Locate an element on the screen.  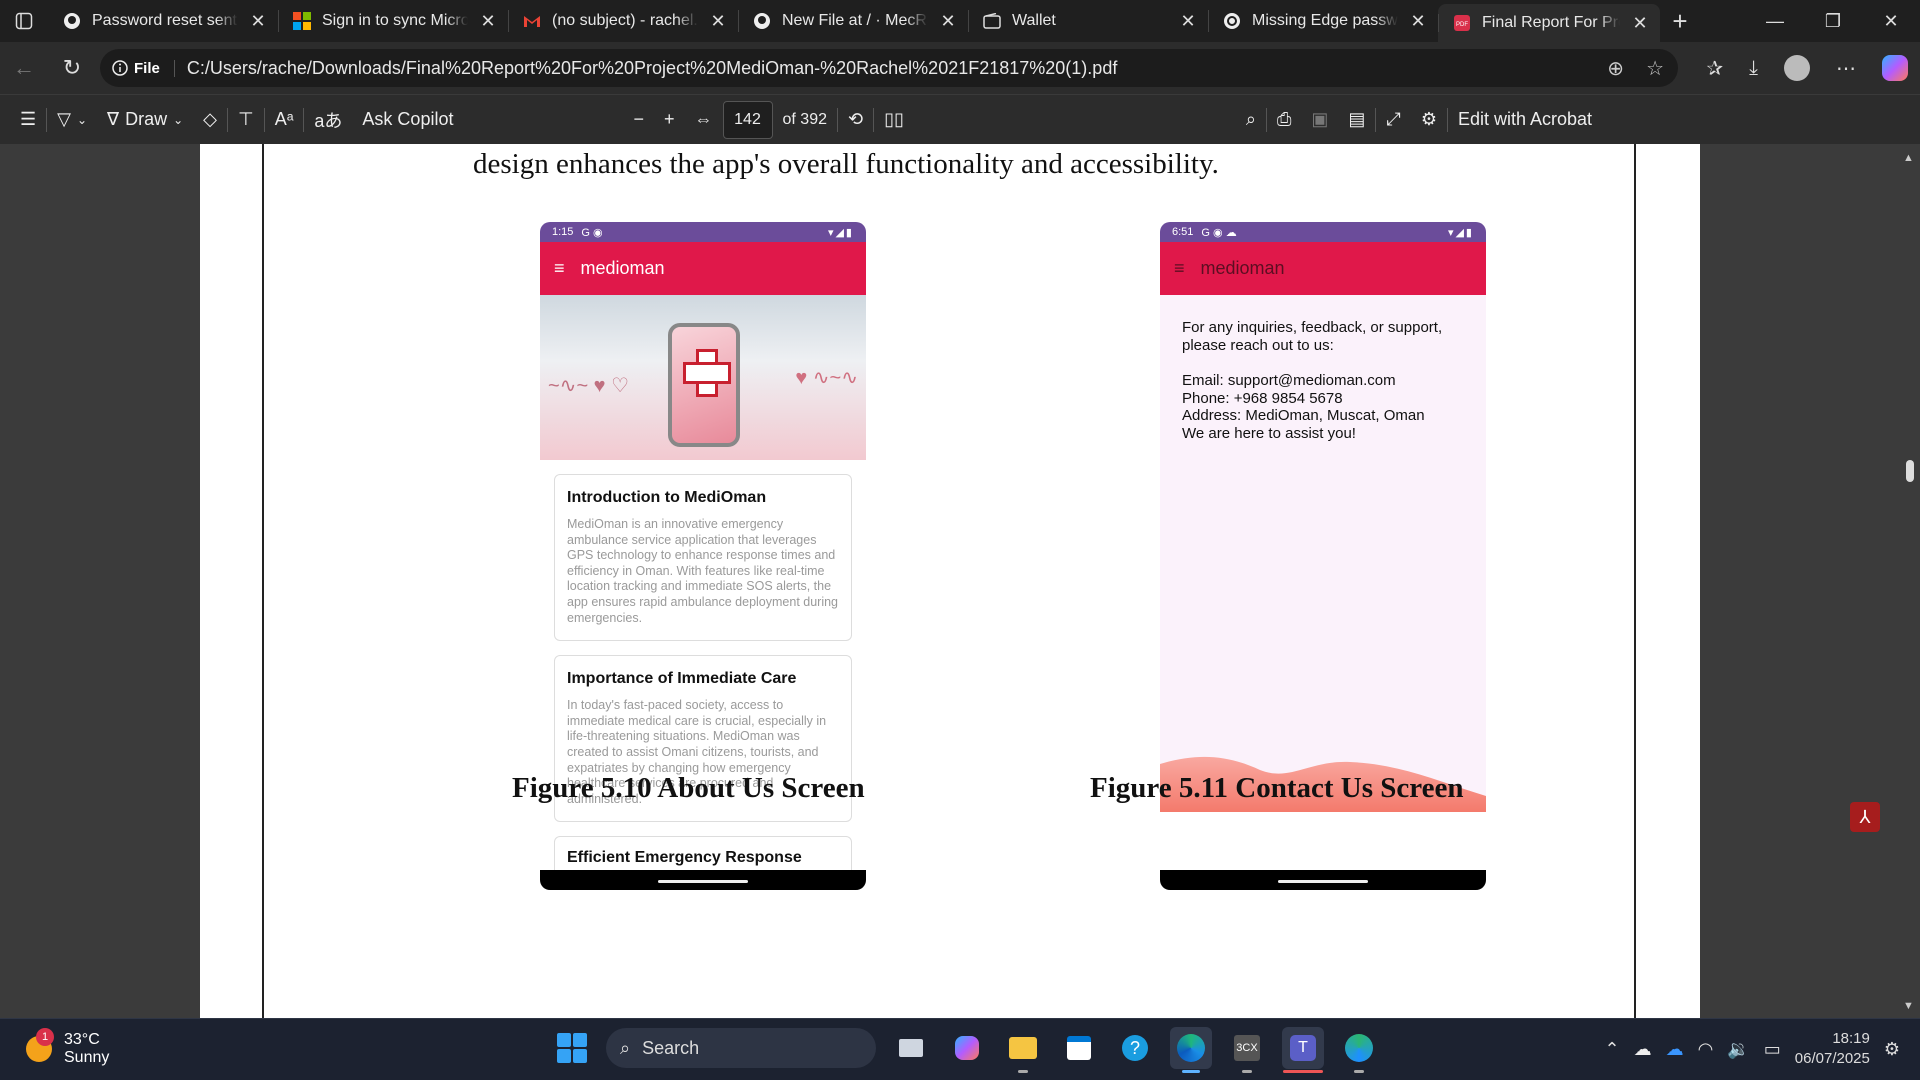
pdf-icon: PDF is located at coordinates (1462, 23).